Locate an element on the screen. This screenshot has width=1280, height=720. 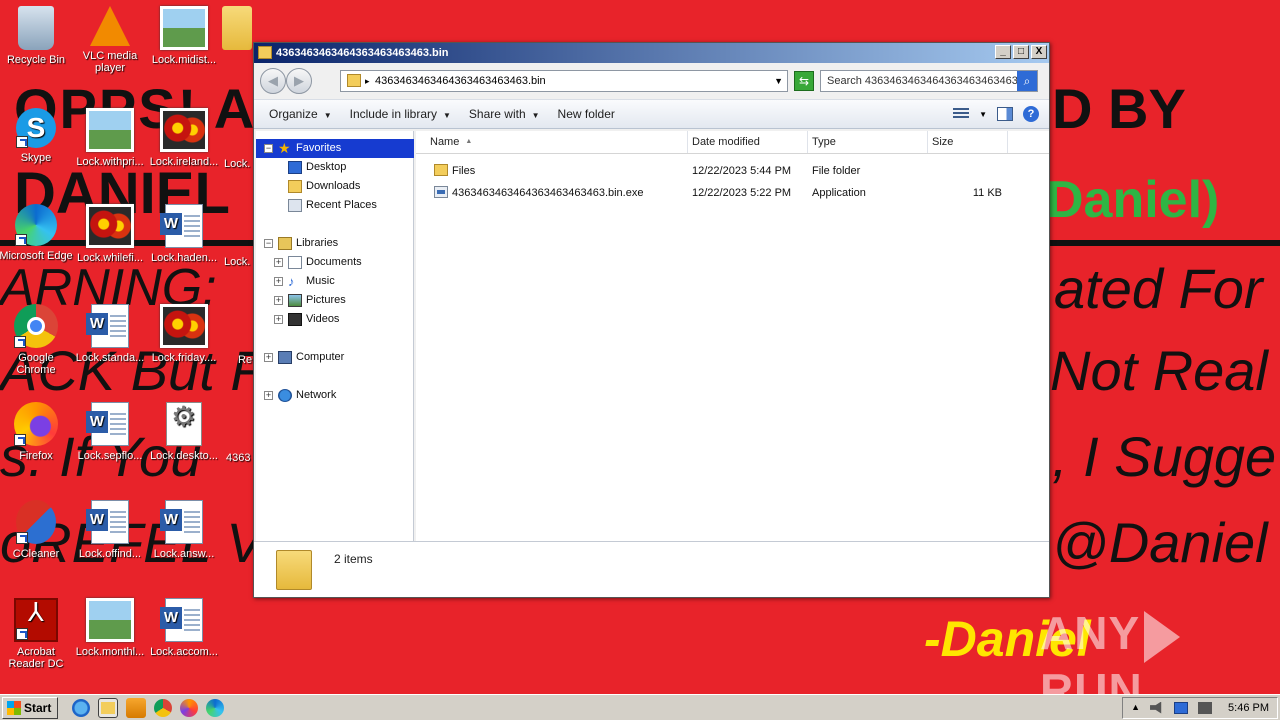
tree-label: Libraries is located at coordinates (317, 243).